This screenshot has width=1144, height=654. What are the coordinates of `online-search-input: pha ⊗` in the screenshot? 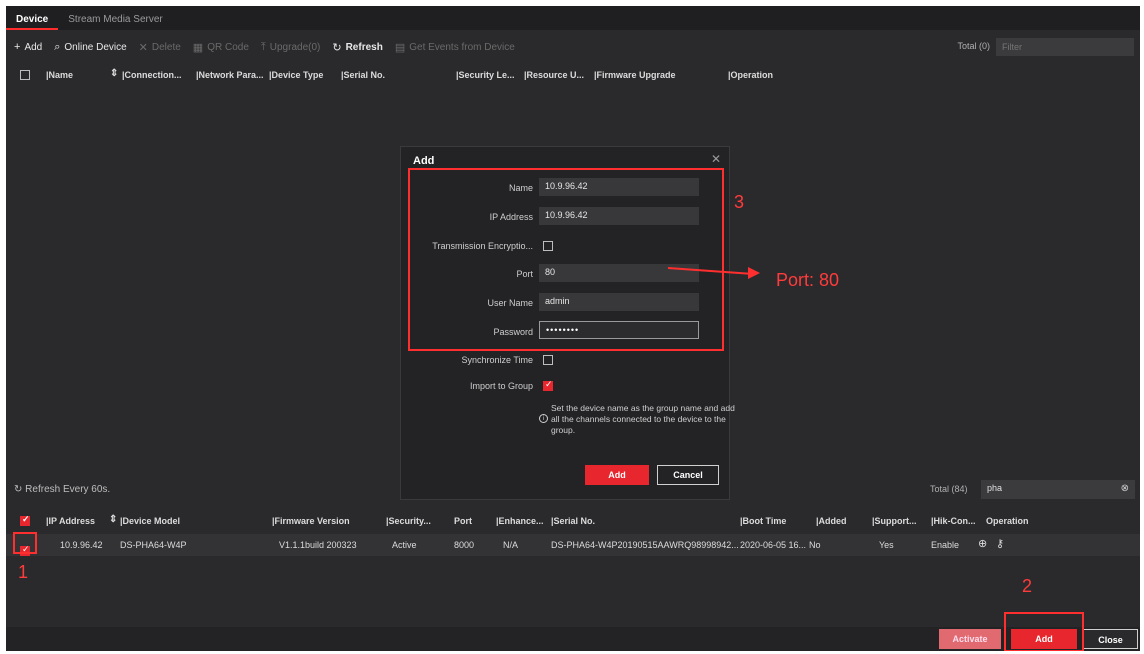 It's located at (1058, 489).